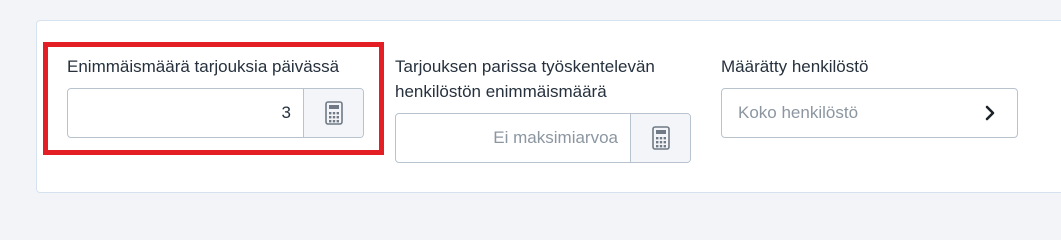  I want to click on assigned-staff-value: Koko henkilöstö, so click(798, 112).